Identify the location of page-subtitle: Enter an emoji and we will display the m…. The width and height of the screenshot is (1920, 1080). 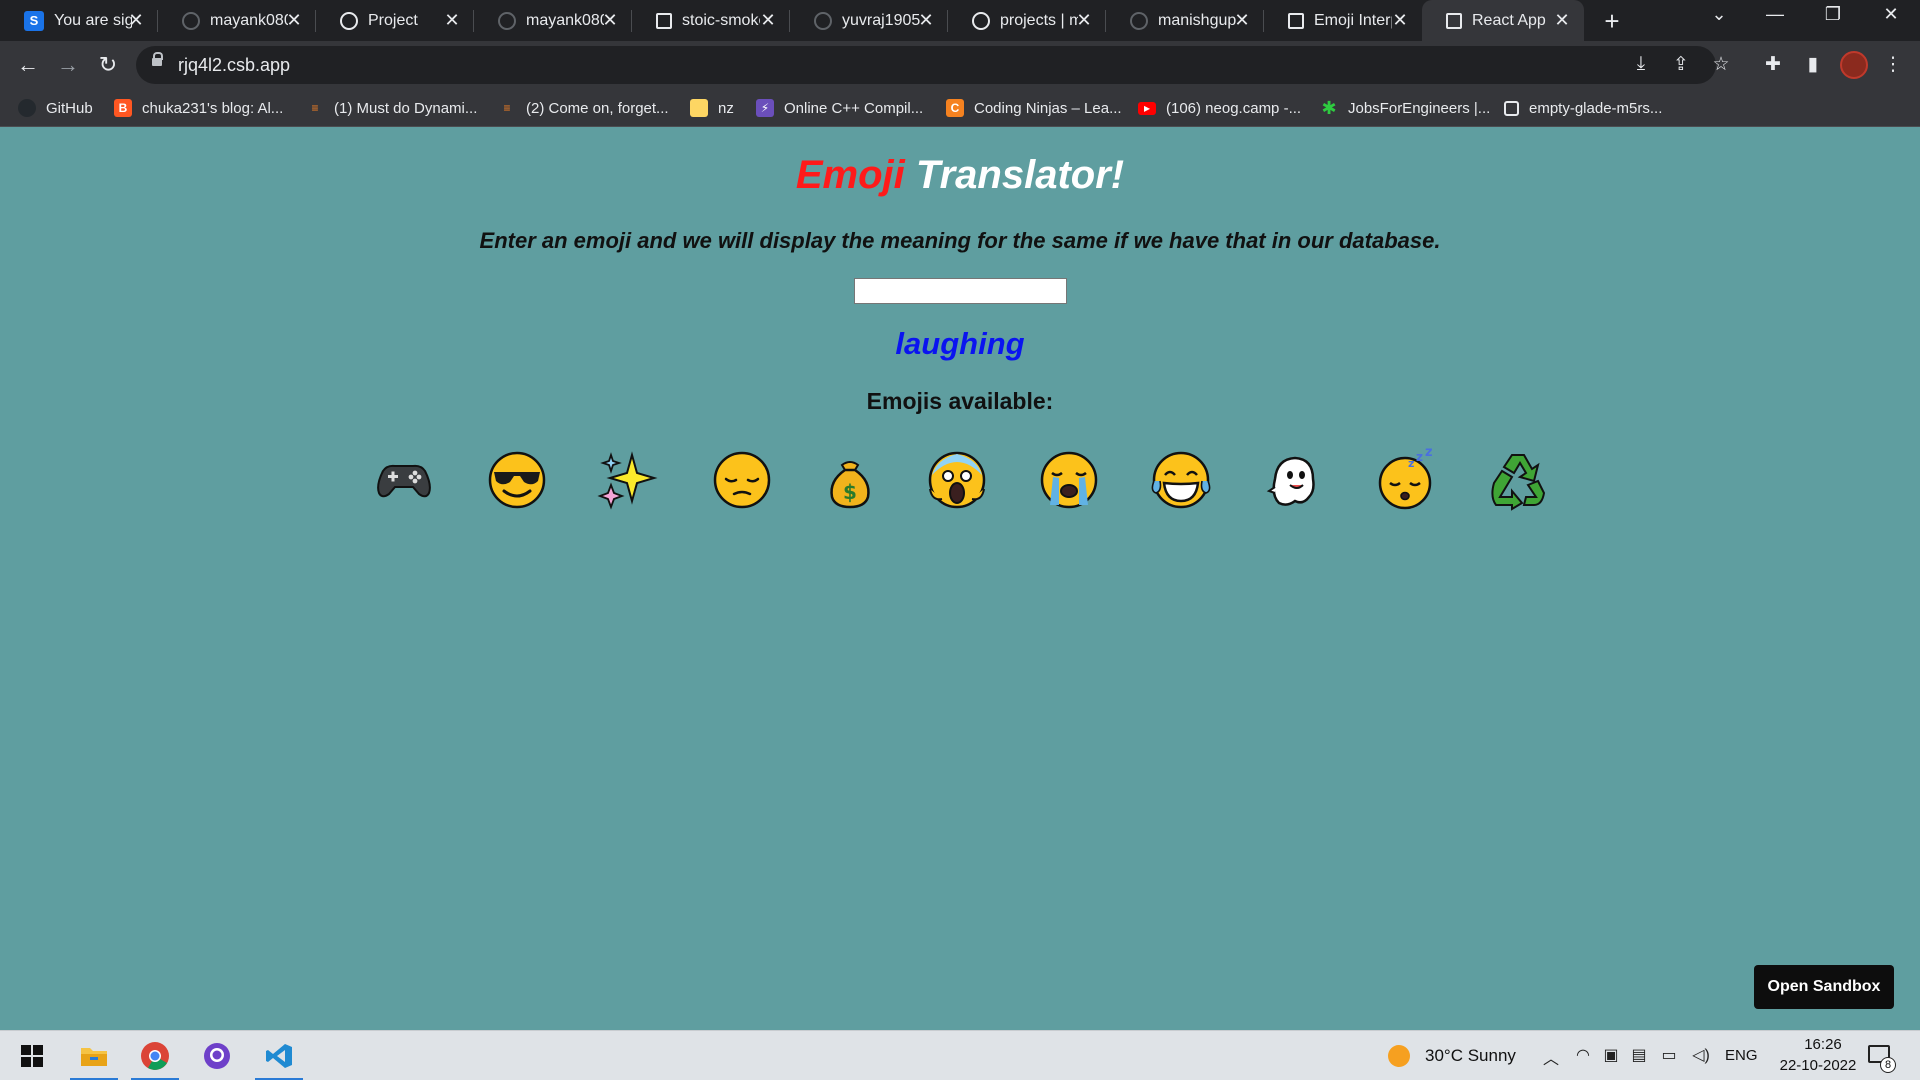
(960, 240).